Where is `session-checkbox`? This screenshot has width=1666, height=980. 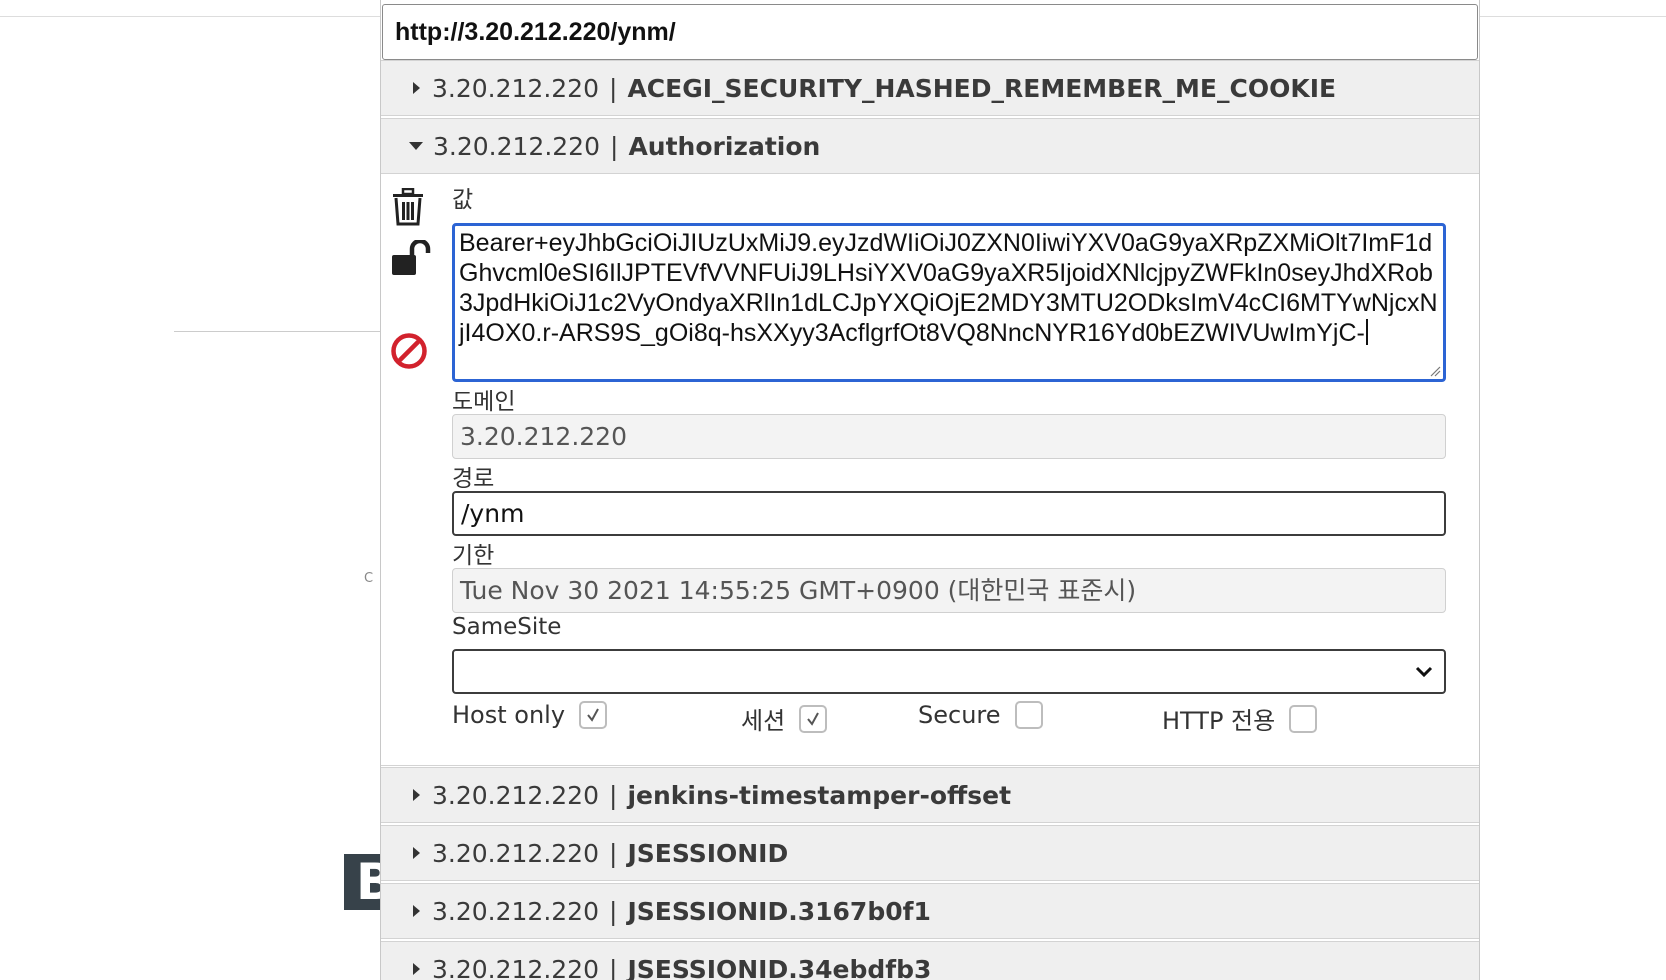 session-checkbox is located at coordinates (813, 718).